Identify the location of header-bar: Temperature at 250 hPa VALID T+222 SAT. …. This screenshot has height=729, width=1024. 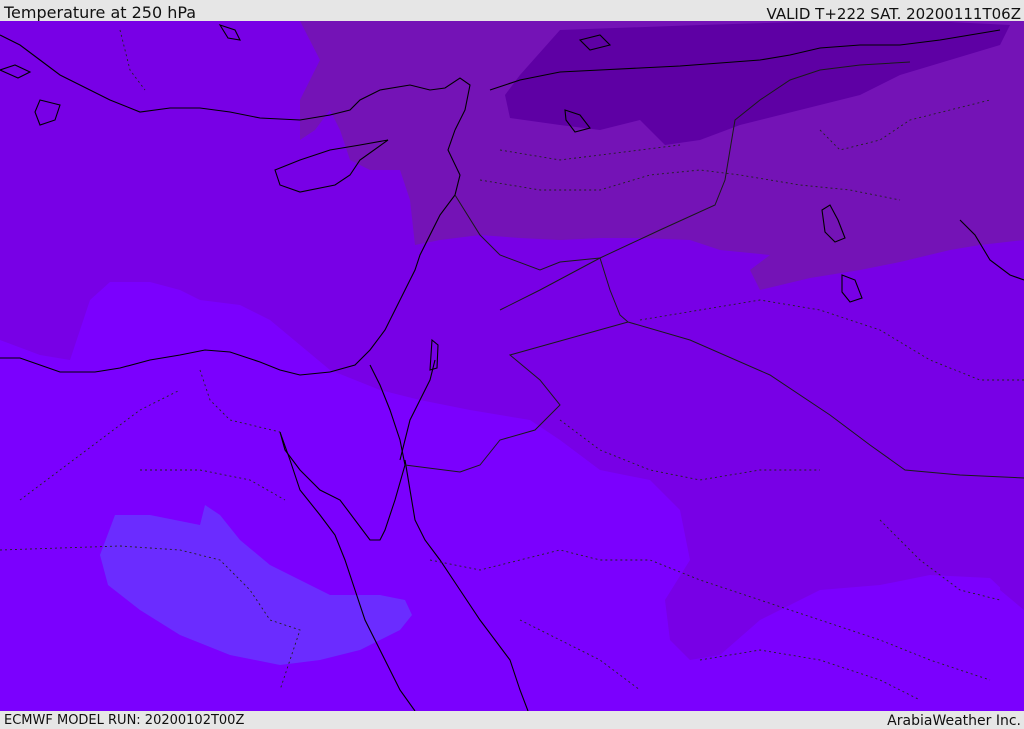
(512, 11).